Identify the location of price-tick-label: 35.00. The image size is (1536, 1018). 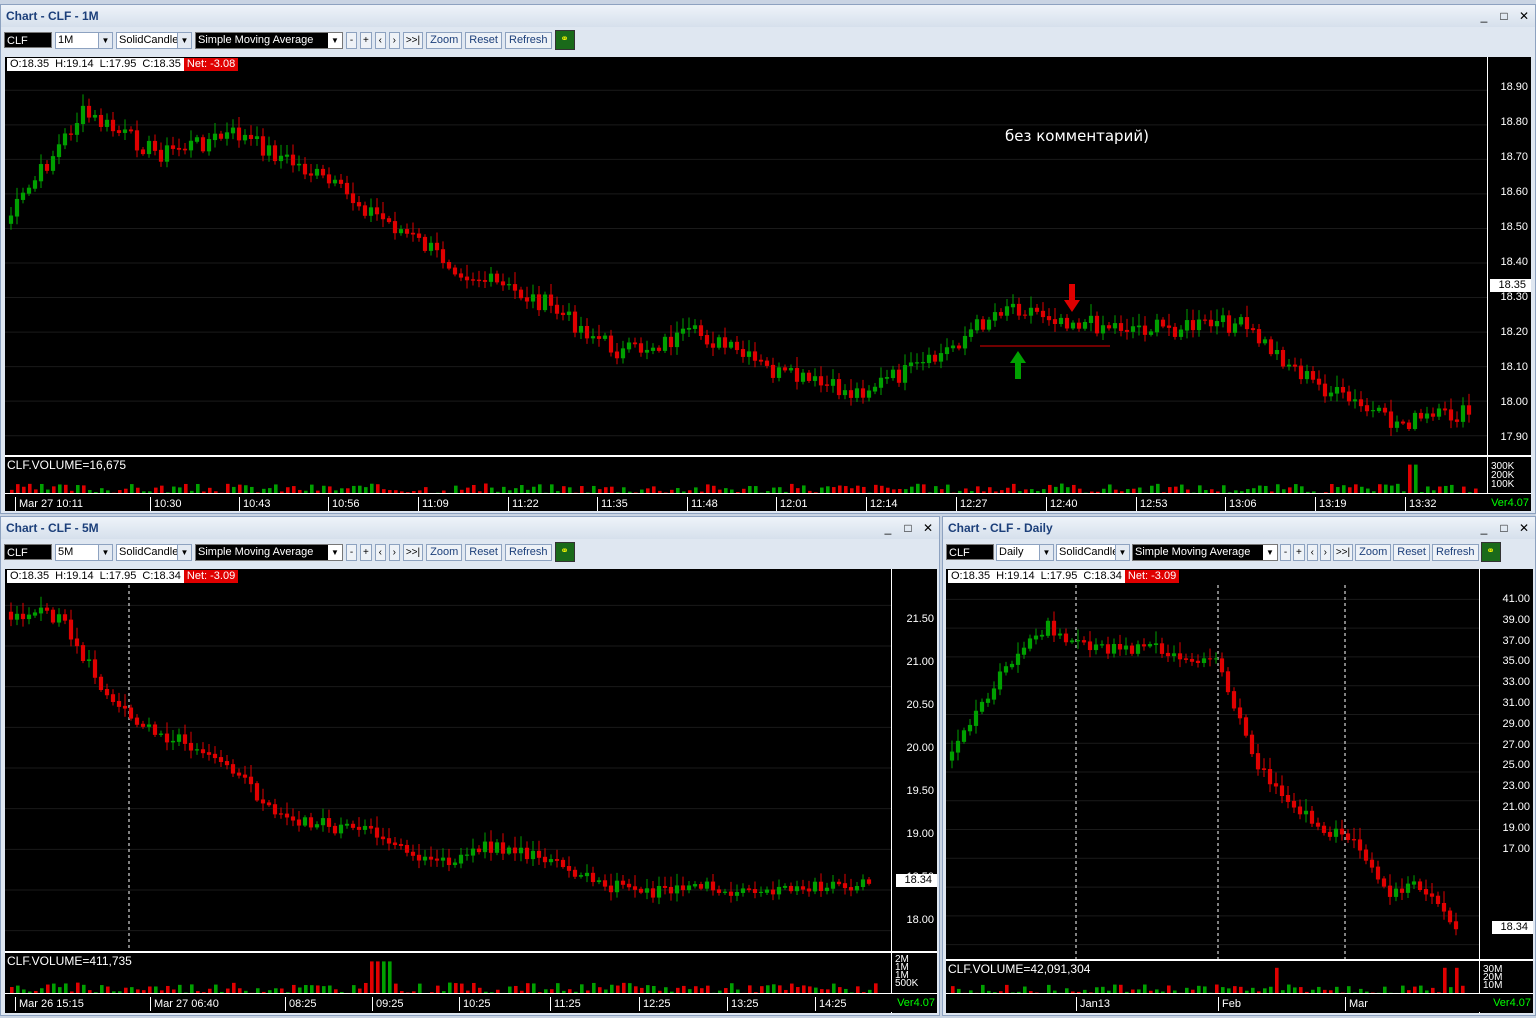
(1516, 661).